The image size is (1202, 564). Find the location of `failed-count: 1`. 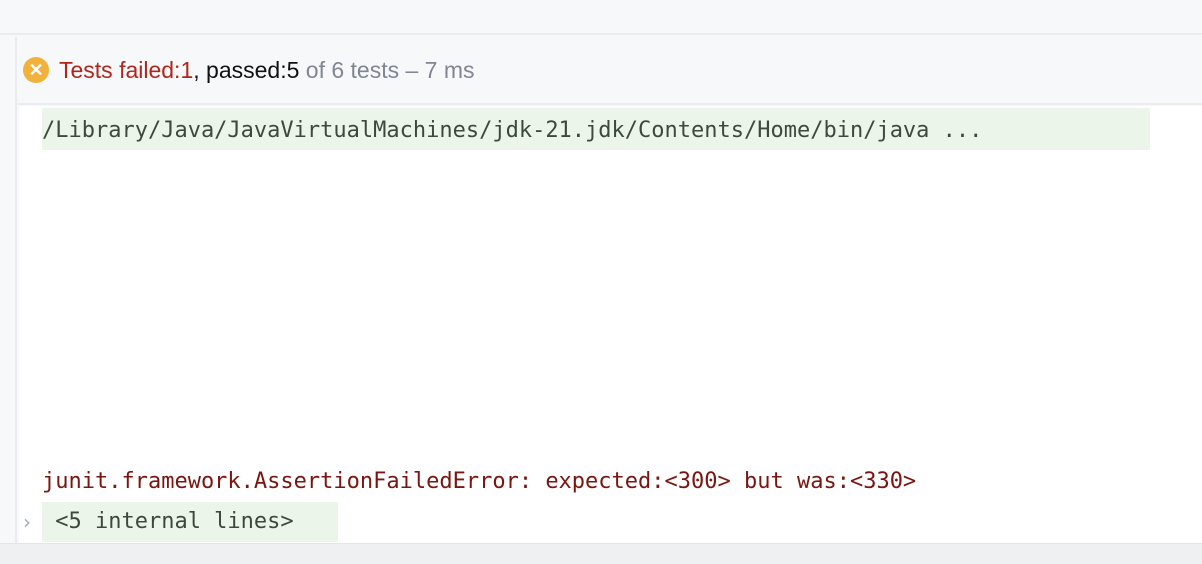

failed-count: 1 is located at coordinates (187, 69).